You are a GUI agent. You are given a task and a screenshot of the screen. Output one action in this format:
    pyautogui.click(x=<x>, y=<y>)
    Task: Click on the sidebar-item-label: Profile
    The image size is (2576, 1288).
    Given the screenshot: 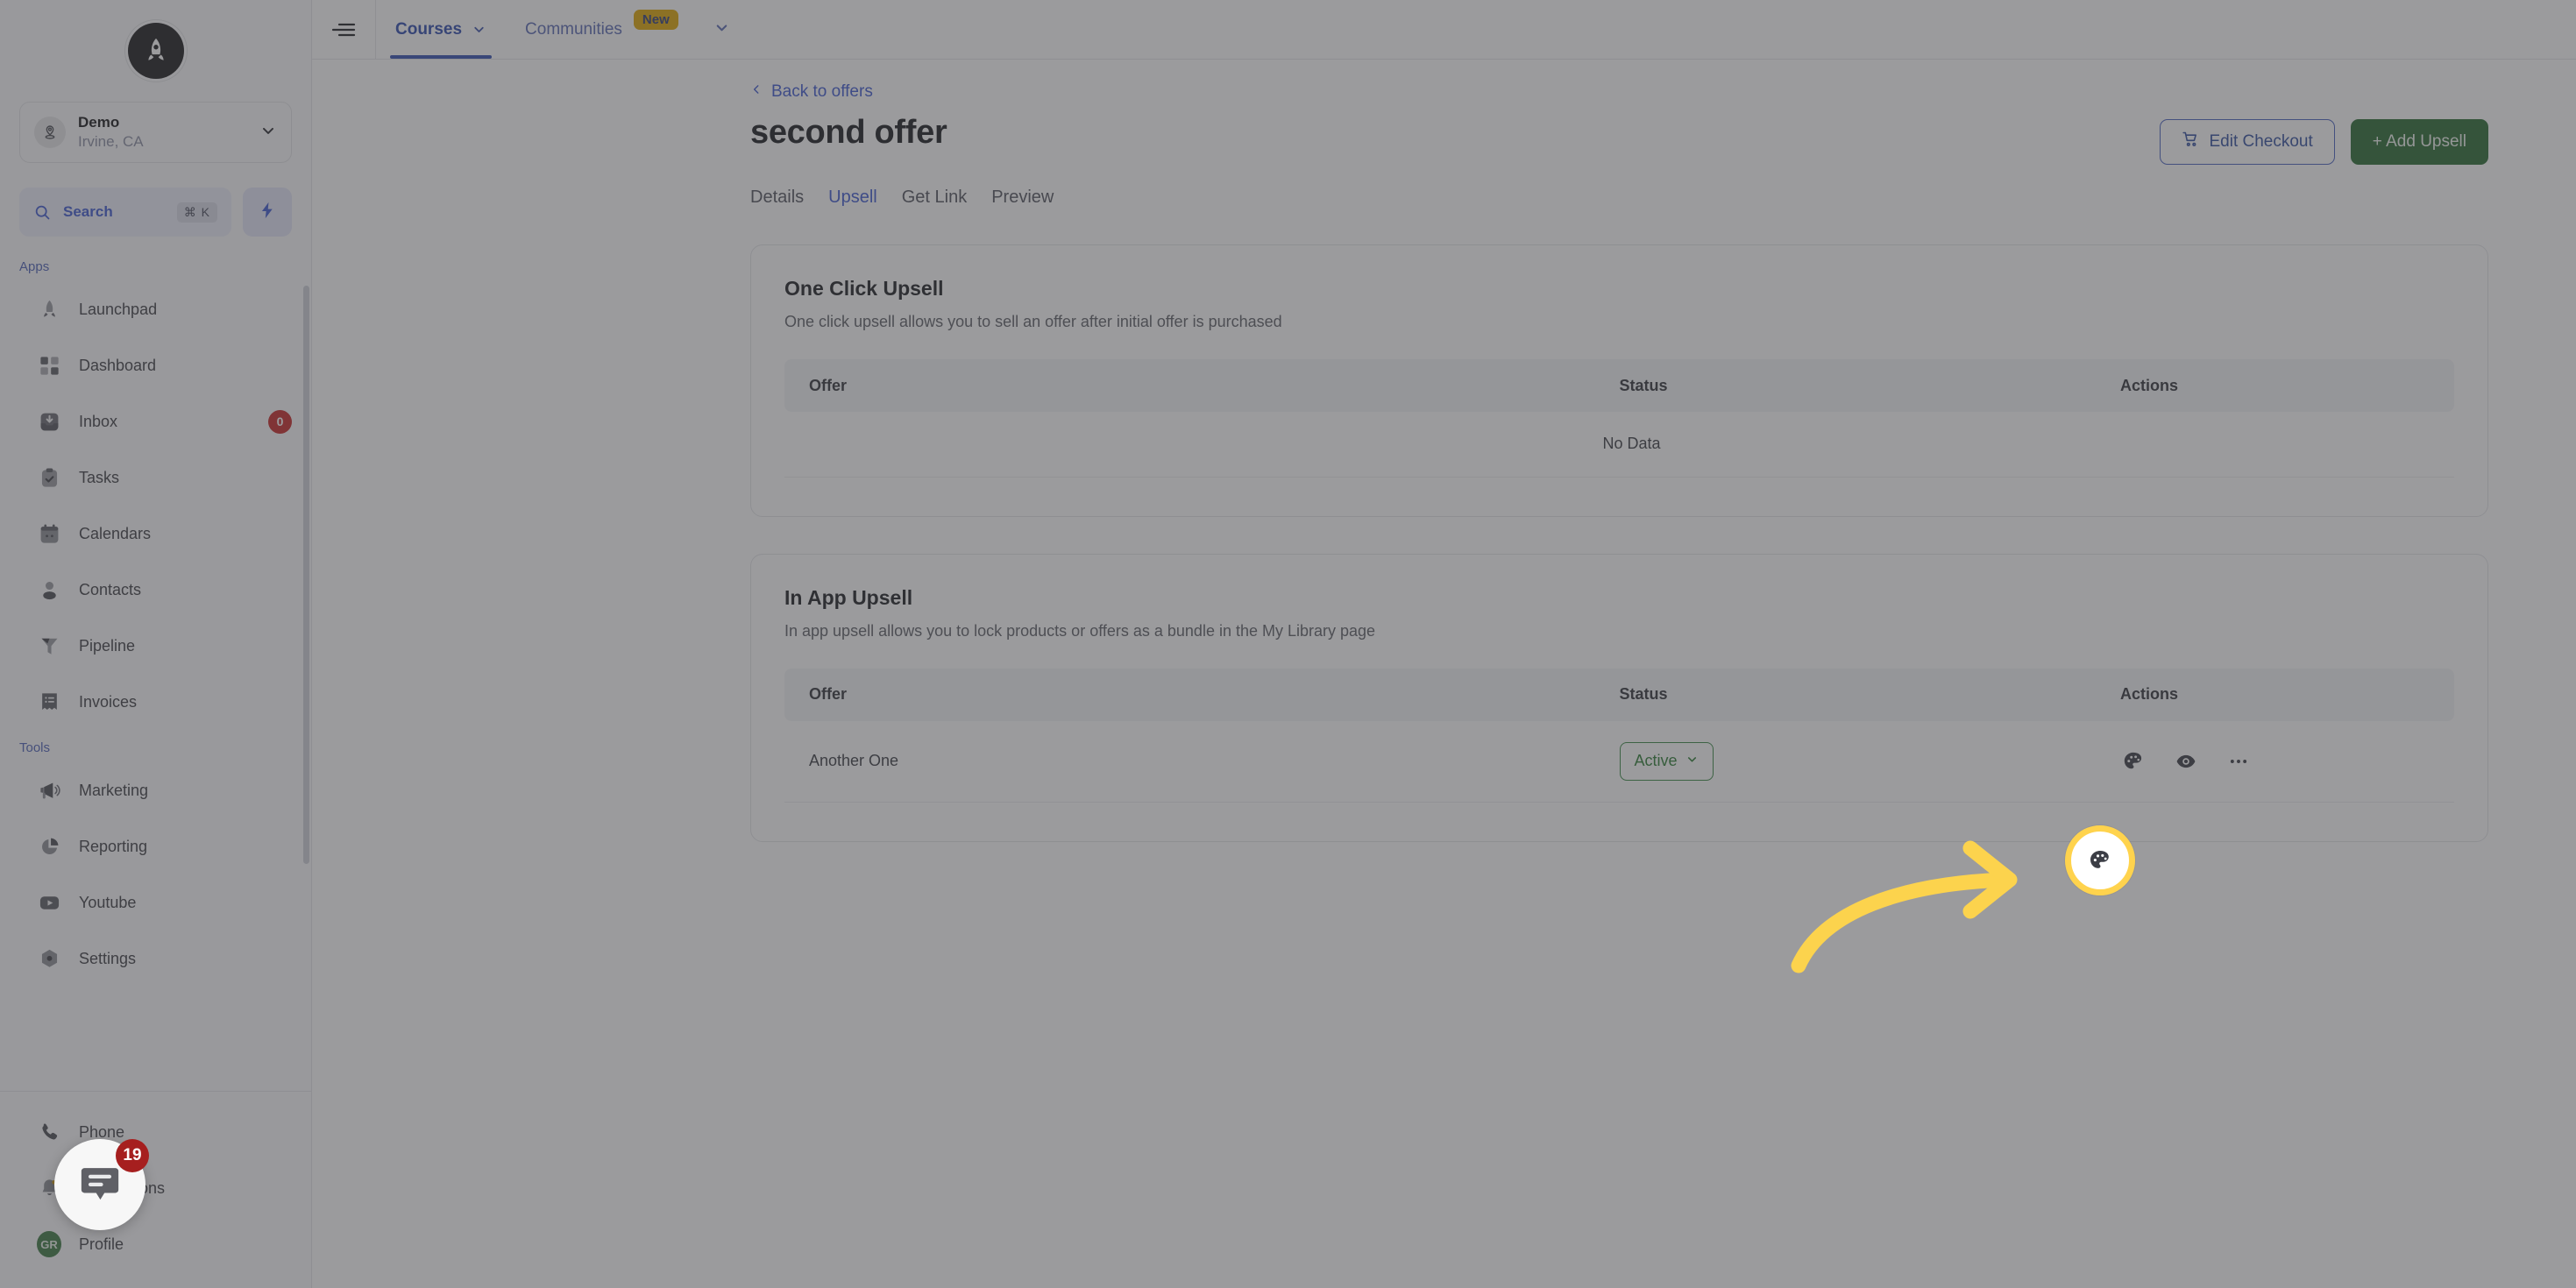 What is the action you would take?
    pyautogui.click(x=101, y=1244)
    